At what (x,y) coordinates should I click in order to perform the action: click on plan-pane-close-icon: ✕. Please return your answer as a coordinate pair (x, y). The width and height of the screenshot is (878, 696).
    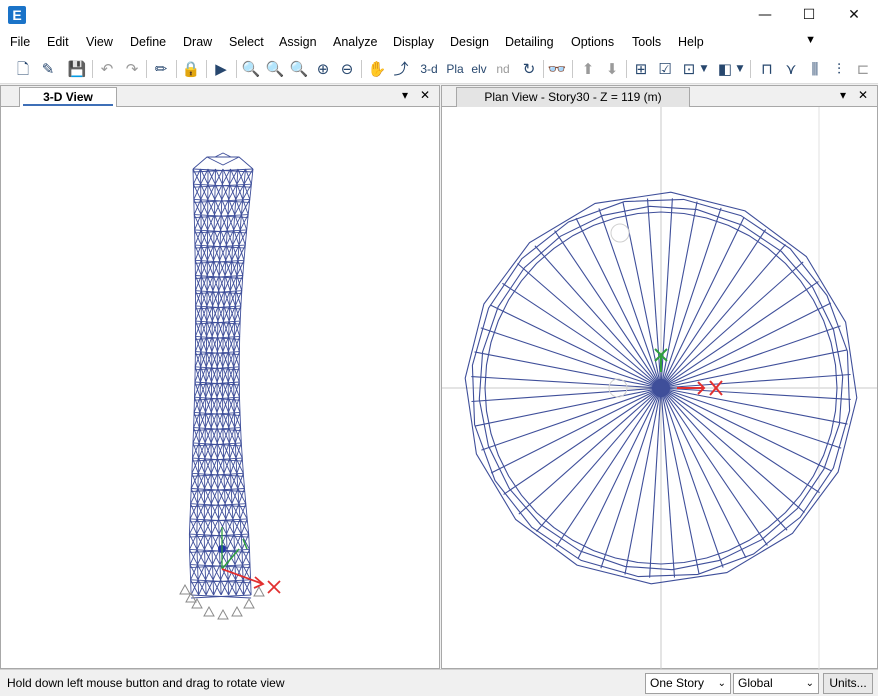
    Looking at the image, I should click on (863, 95).